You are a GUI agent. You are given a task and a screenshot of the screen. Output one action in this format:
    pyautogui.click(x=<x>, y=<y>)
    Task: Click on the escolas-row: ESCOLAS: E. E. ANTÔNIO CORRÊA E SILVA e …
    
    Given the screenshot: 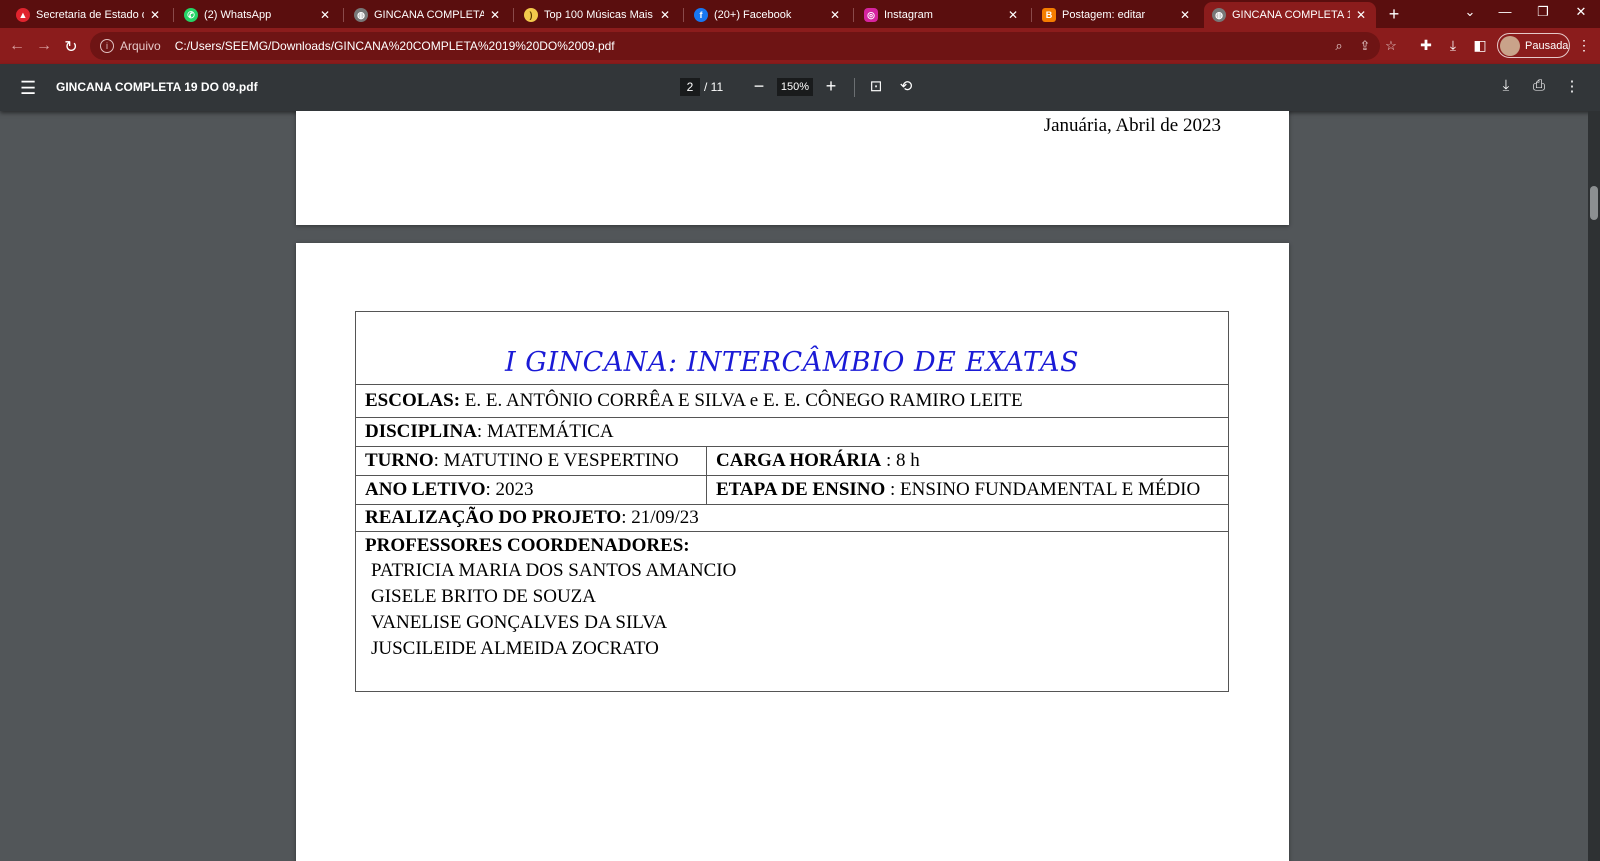 What is the action you would take?
    pyautogui.click(x=792, y=400)
    